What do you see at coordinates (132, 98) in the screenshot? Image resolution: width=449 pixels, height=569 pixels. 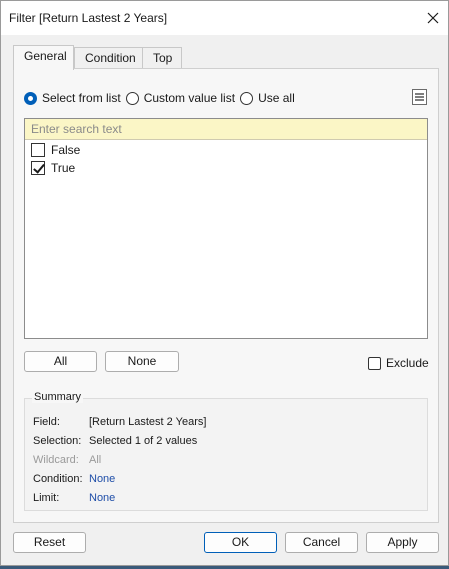 I see `custom-value-list-radio` at bounding box center [132, 98].